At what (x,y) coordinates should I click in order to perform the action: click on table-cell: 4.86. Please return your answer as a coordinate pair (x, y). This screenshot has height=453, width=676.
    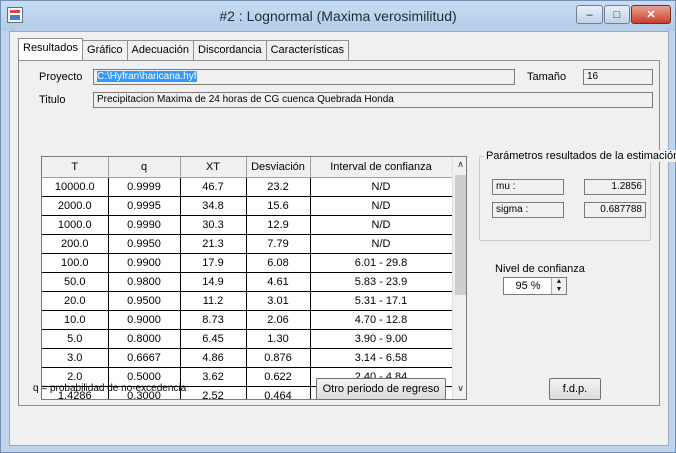
    Looking at the image, I should click on (213, 358).